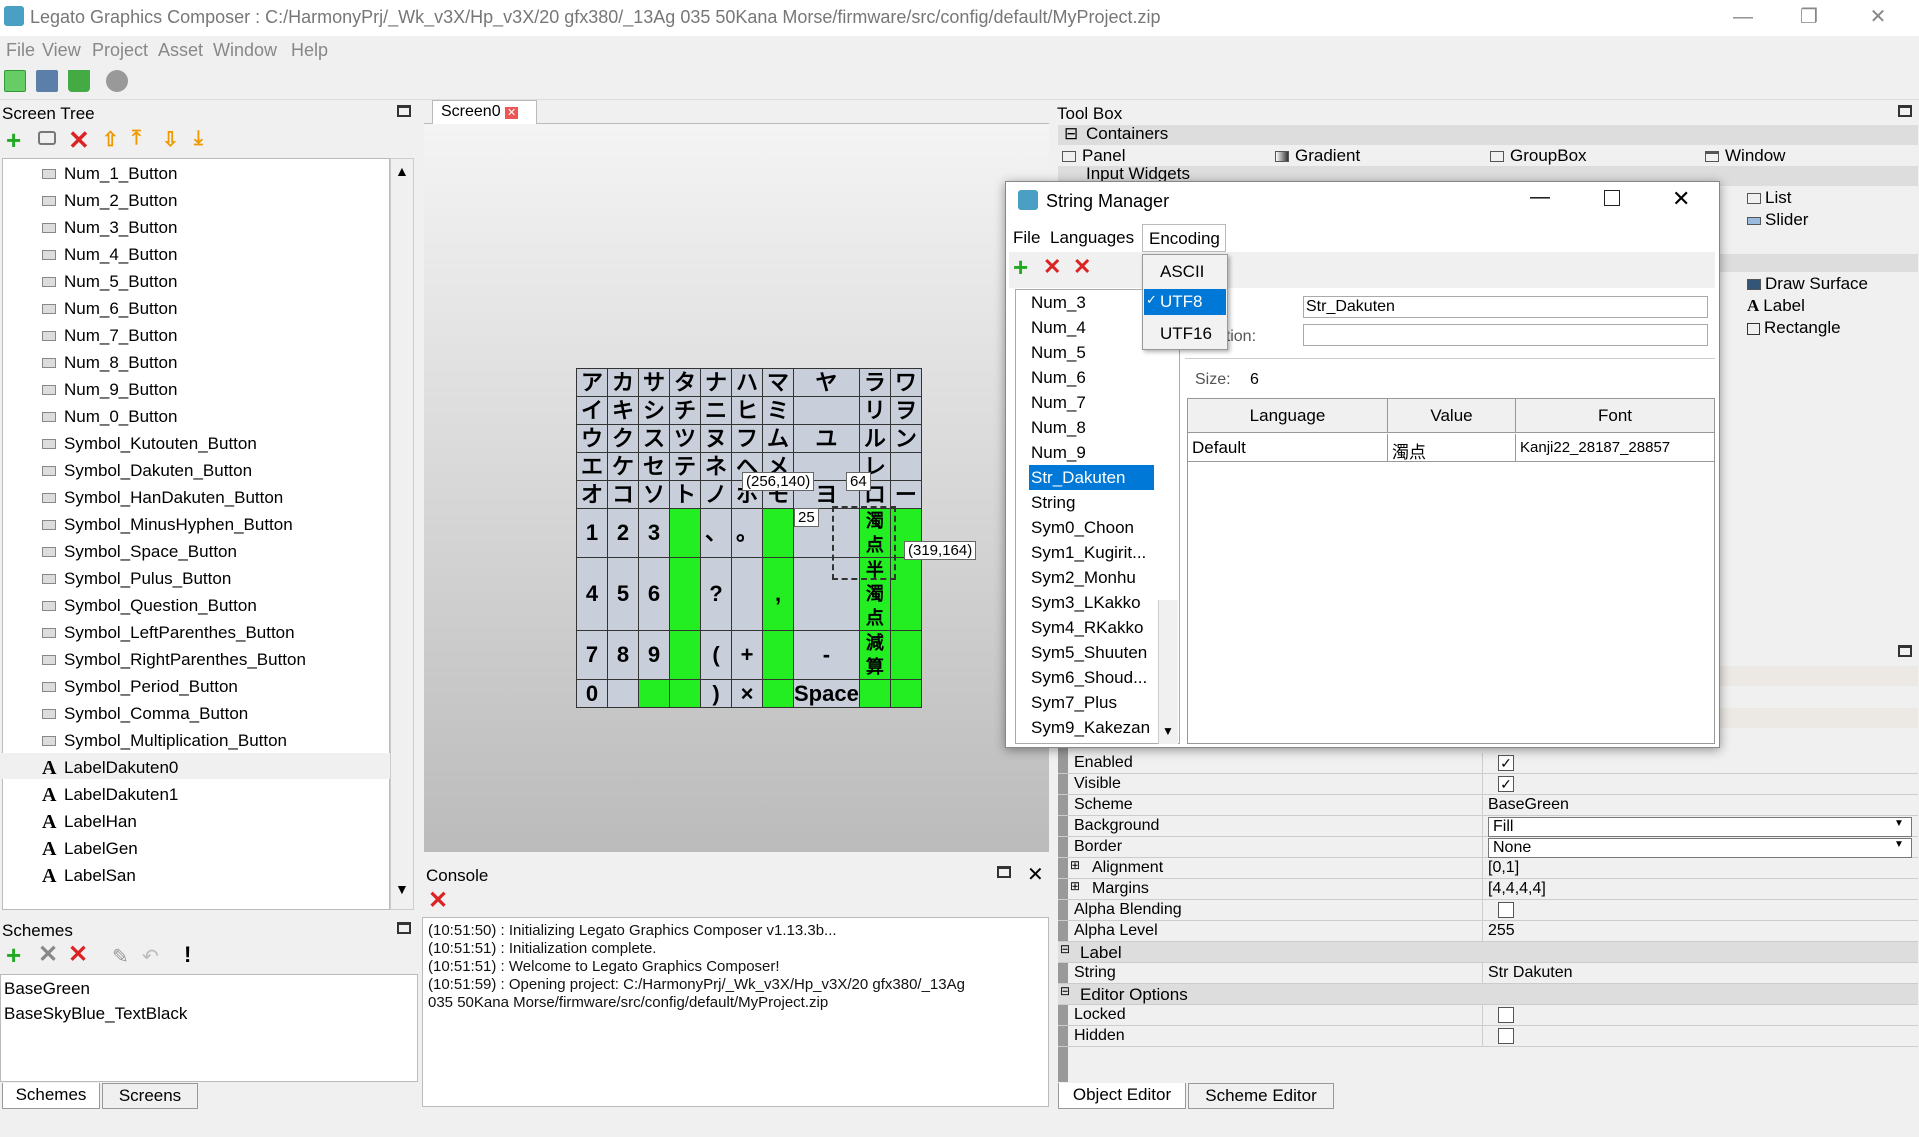 This screenshot has height=1137, width=1919. Describe the element at coordinates (654, 410) in the screenshot. I see `key-button: シ` at that location.